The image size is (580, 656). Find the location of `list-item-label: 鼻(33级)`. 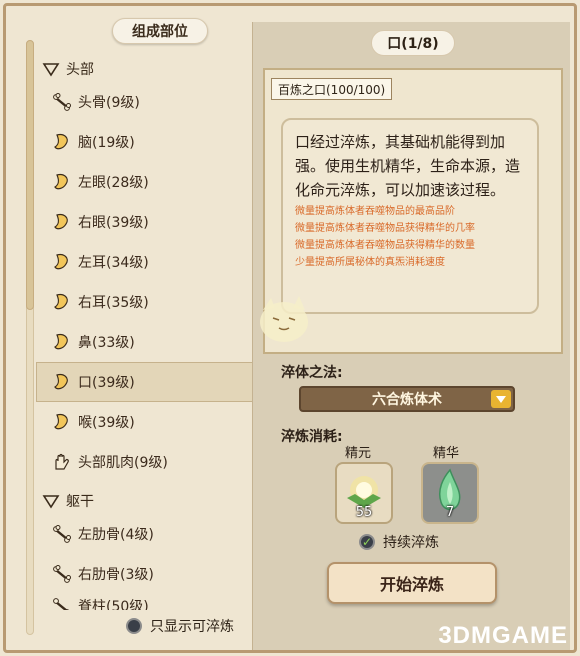

list-item-label: 鼻(33级) is located at coordinates (106, 343).